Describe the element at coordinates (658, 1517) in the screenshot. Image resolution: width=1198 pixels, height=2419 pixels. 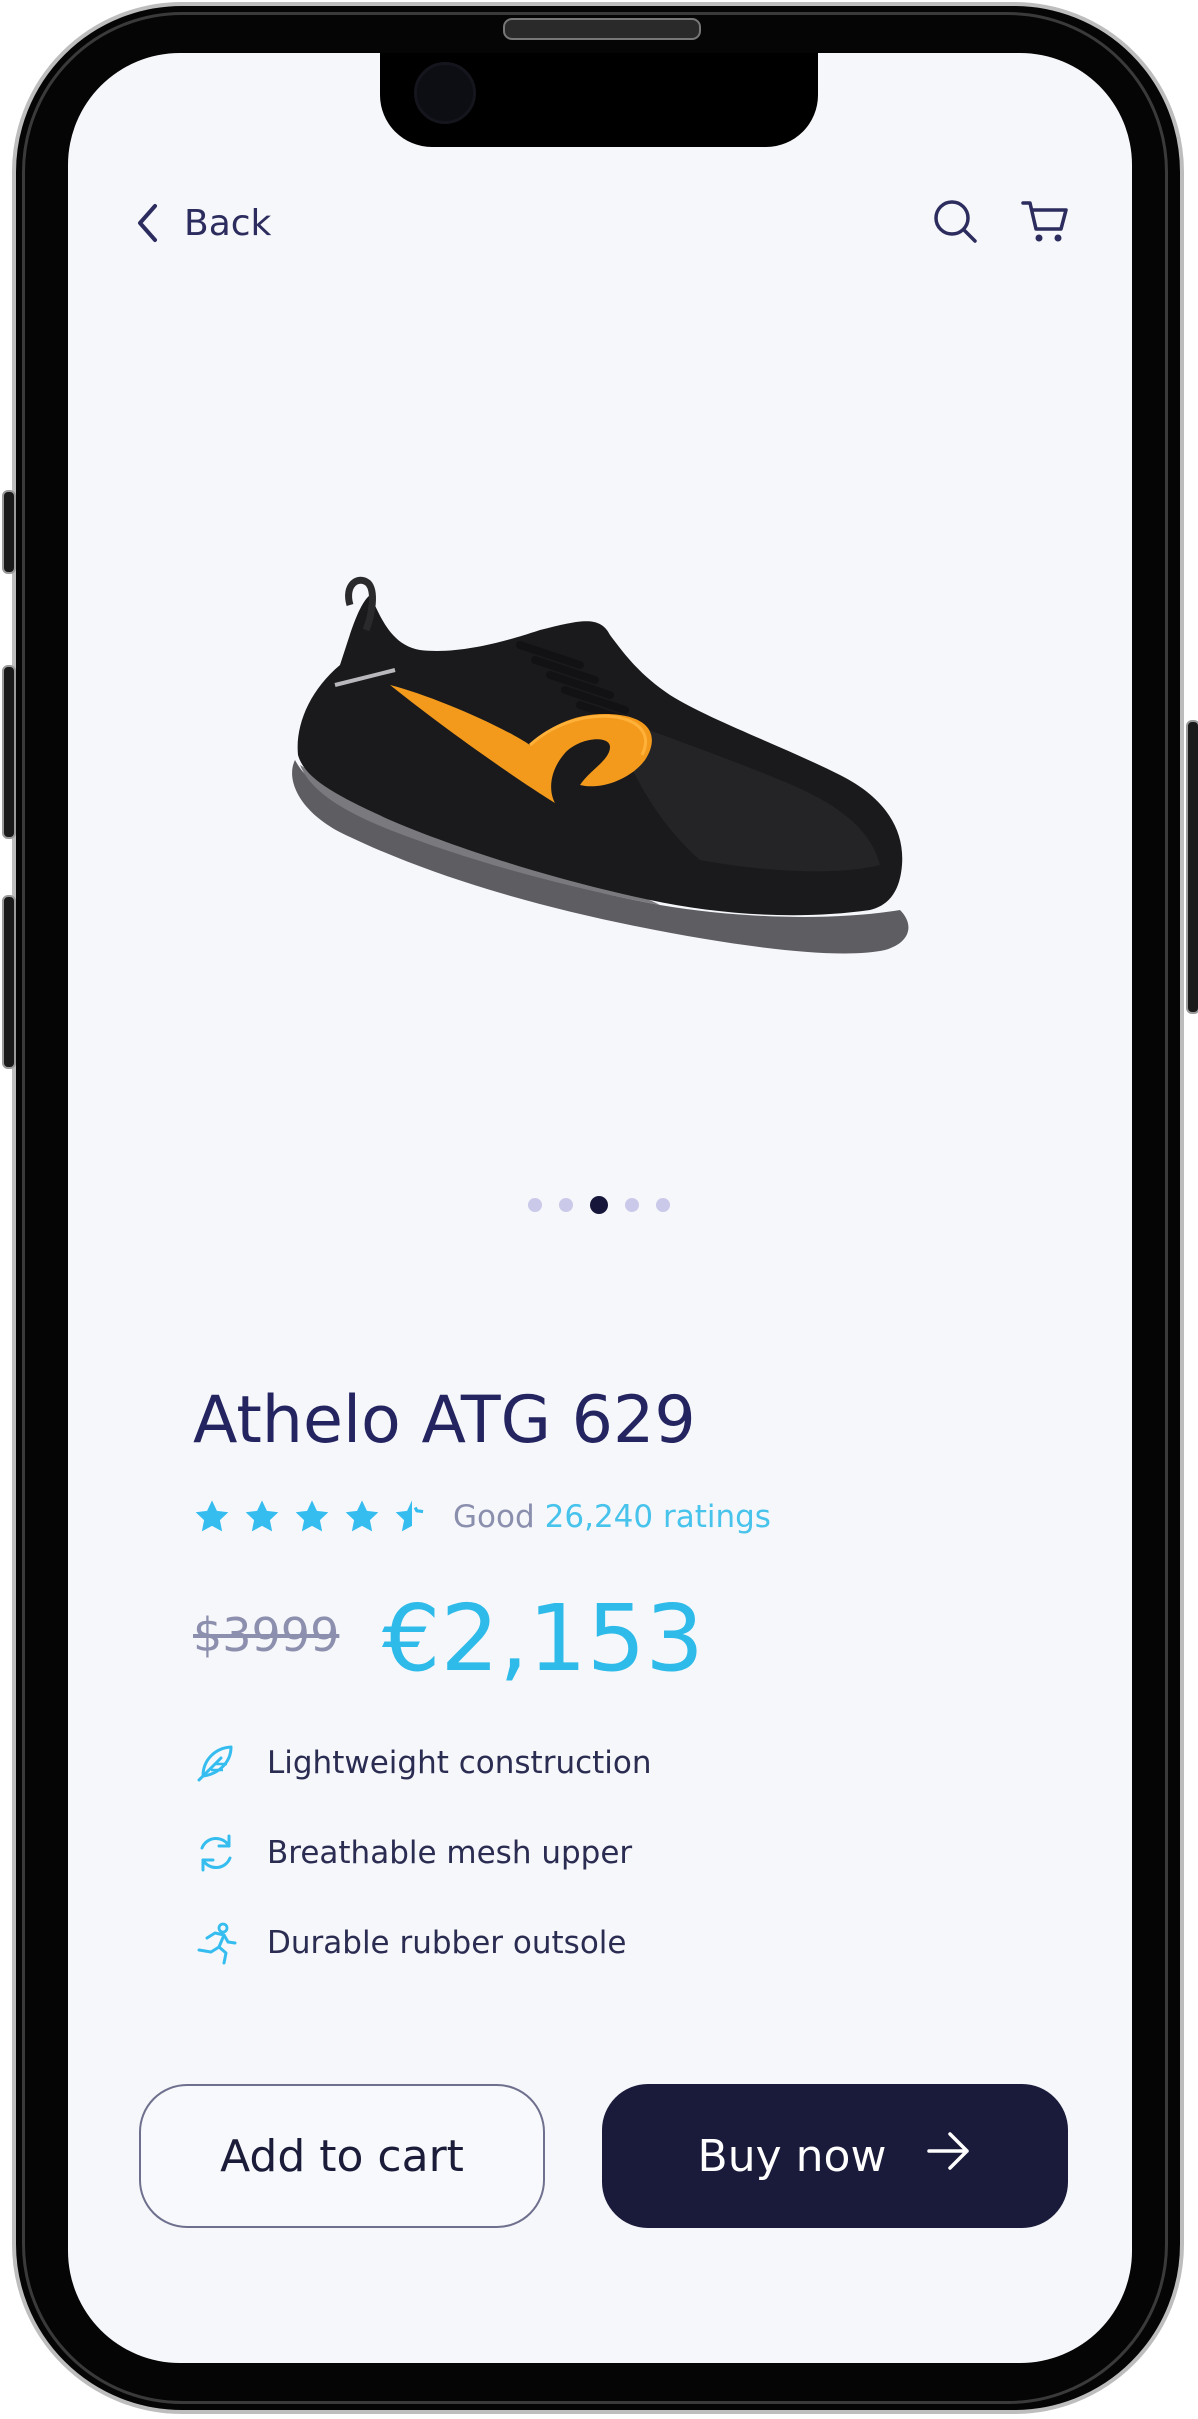
I see `ratings-count-link: 26,240 ratings` at that location.